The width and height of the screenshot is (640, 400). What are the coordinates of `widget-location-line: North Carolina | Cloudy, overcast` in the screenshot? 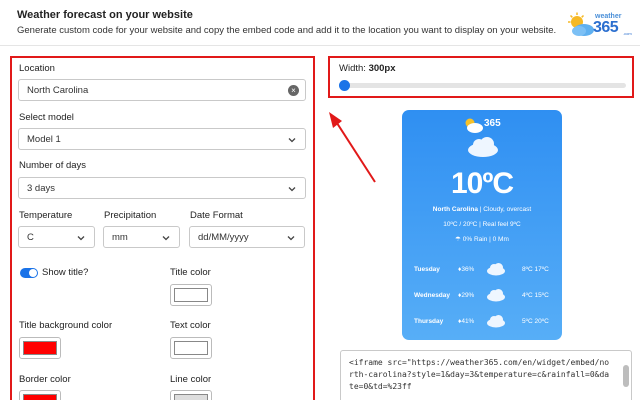 It's located at (482, 209).